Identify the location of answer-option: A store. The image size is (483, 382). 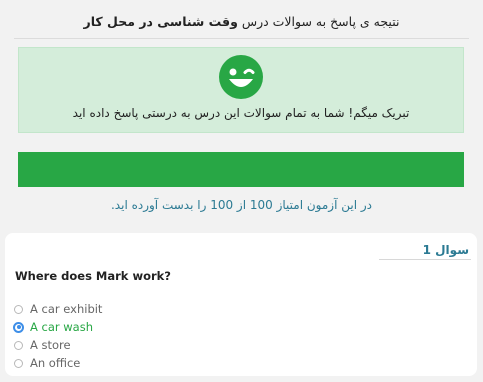
(58, 345).